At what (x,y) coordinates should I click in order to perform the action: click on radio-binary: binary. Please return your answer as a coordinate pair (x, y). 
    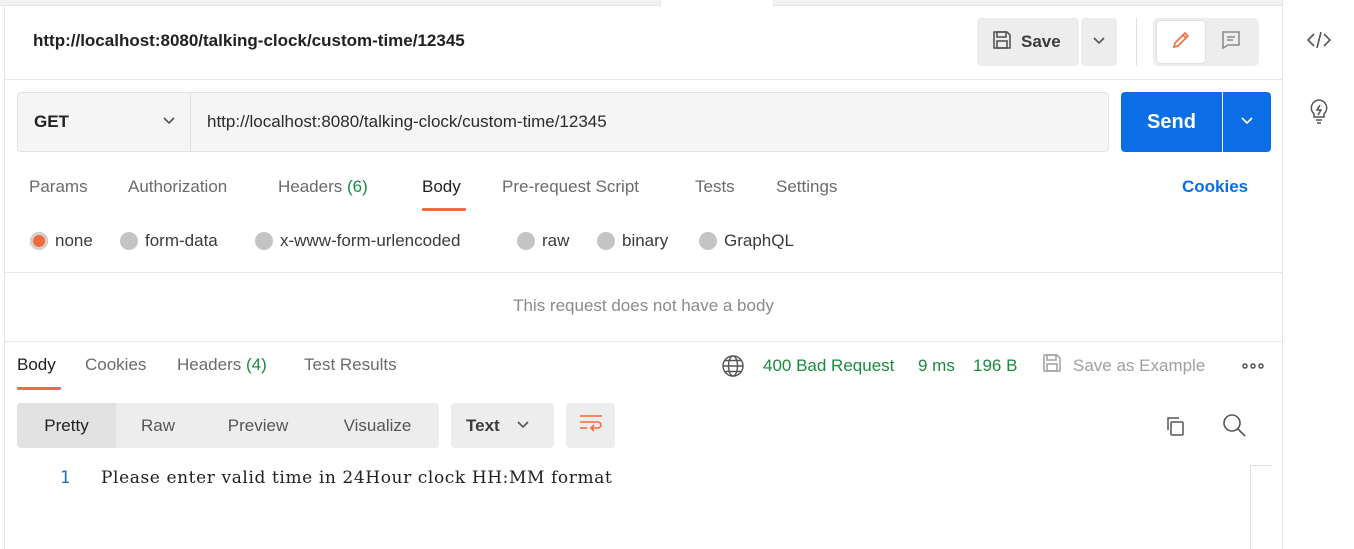
    Looking at the image, I should click on (632, 241).